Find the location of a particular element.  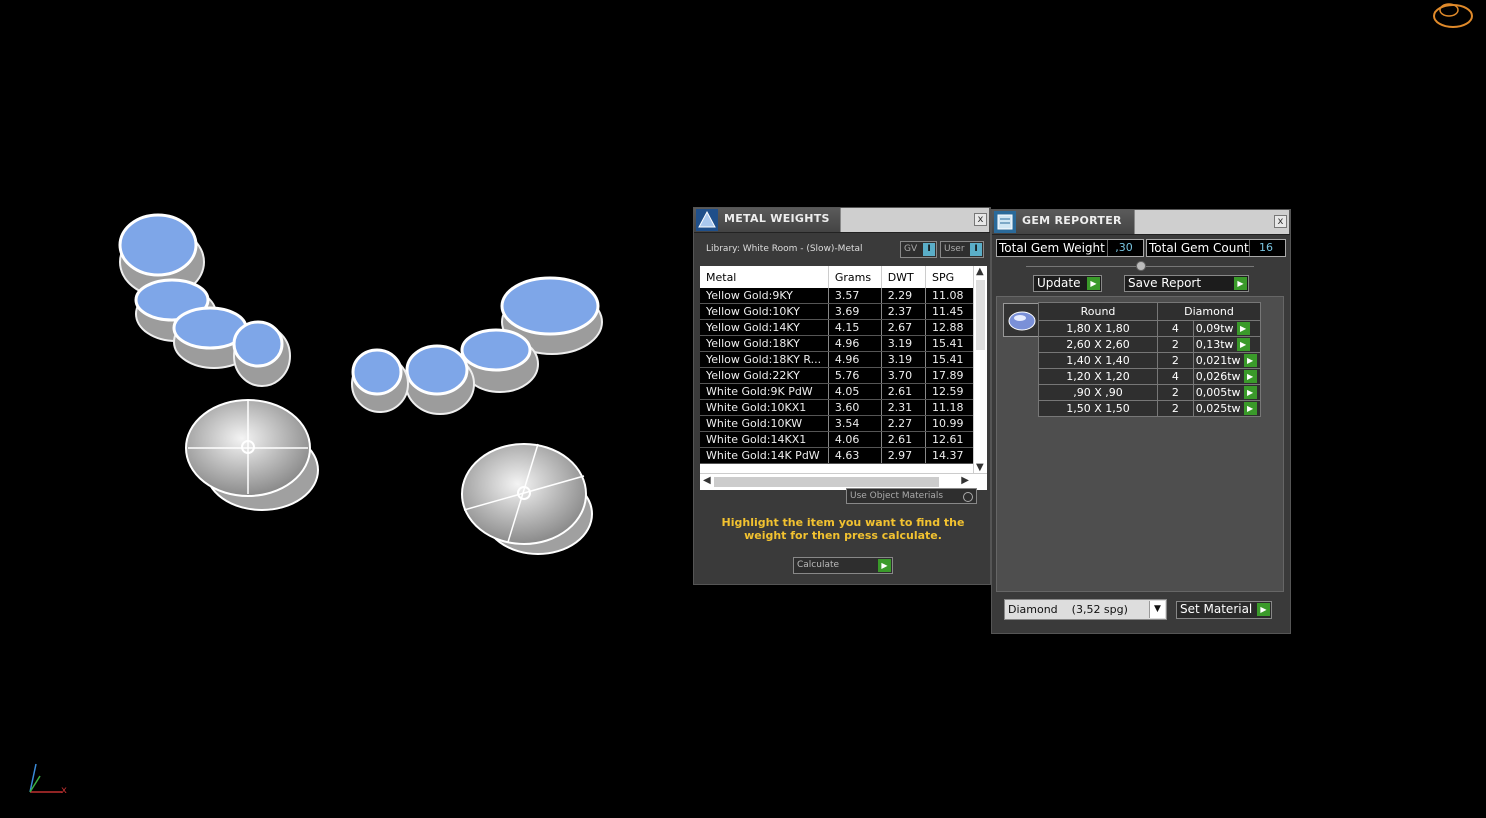

metal-weights-titlebar: METAL WEIGHTS x is located at coordinates (842, 220).